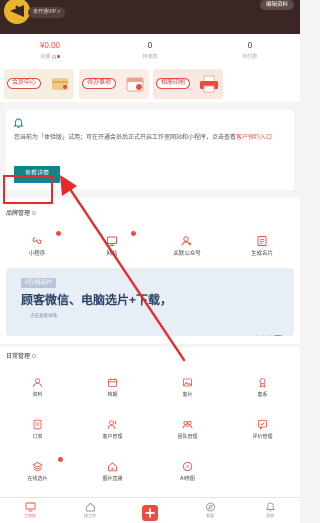 Image resolution: width=320 pixels, height=523 pixels. I want to click on daily-item-profile: 资料, so click(37, 388).